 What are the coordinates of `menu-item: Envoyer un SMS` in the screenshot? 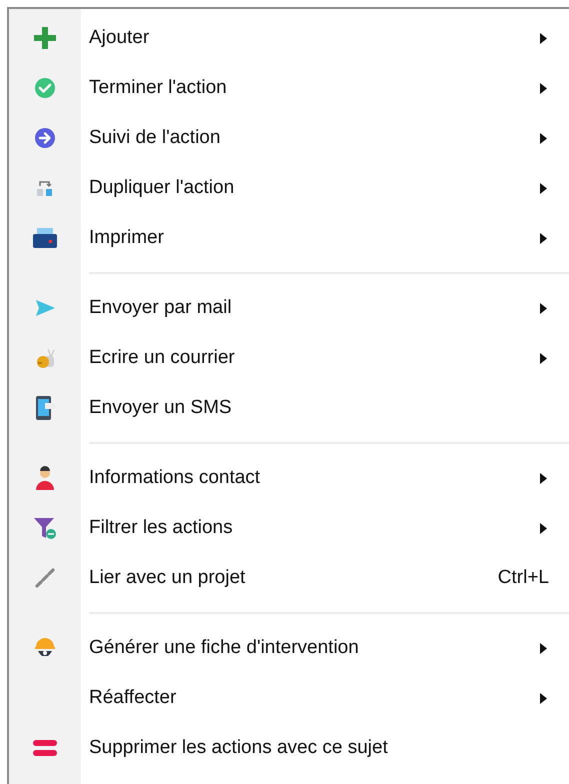 It's located at (160, 408).